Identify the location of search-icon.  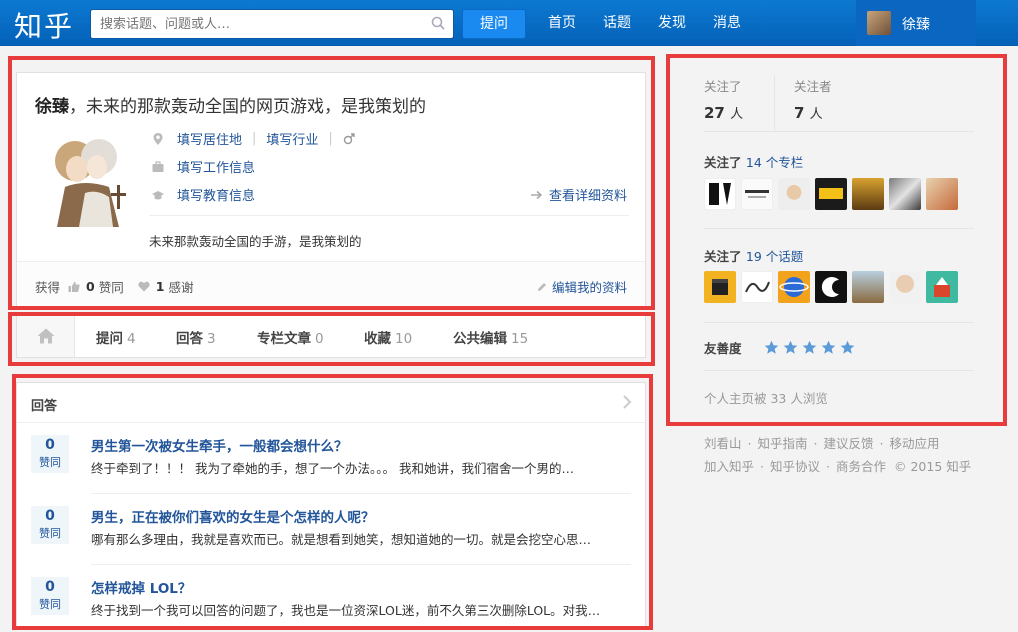
(438, 23).